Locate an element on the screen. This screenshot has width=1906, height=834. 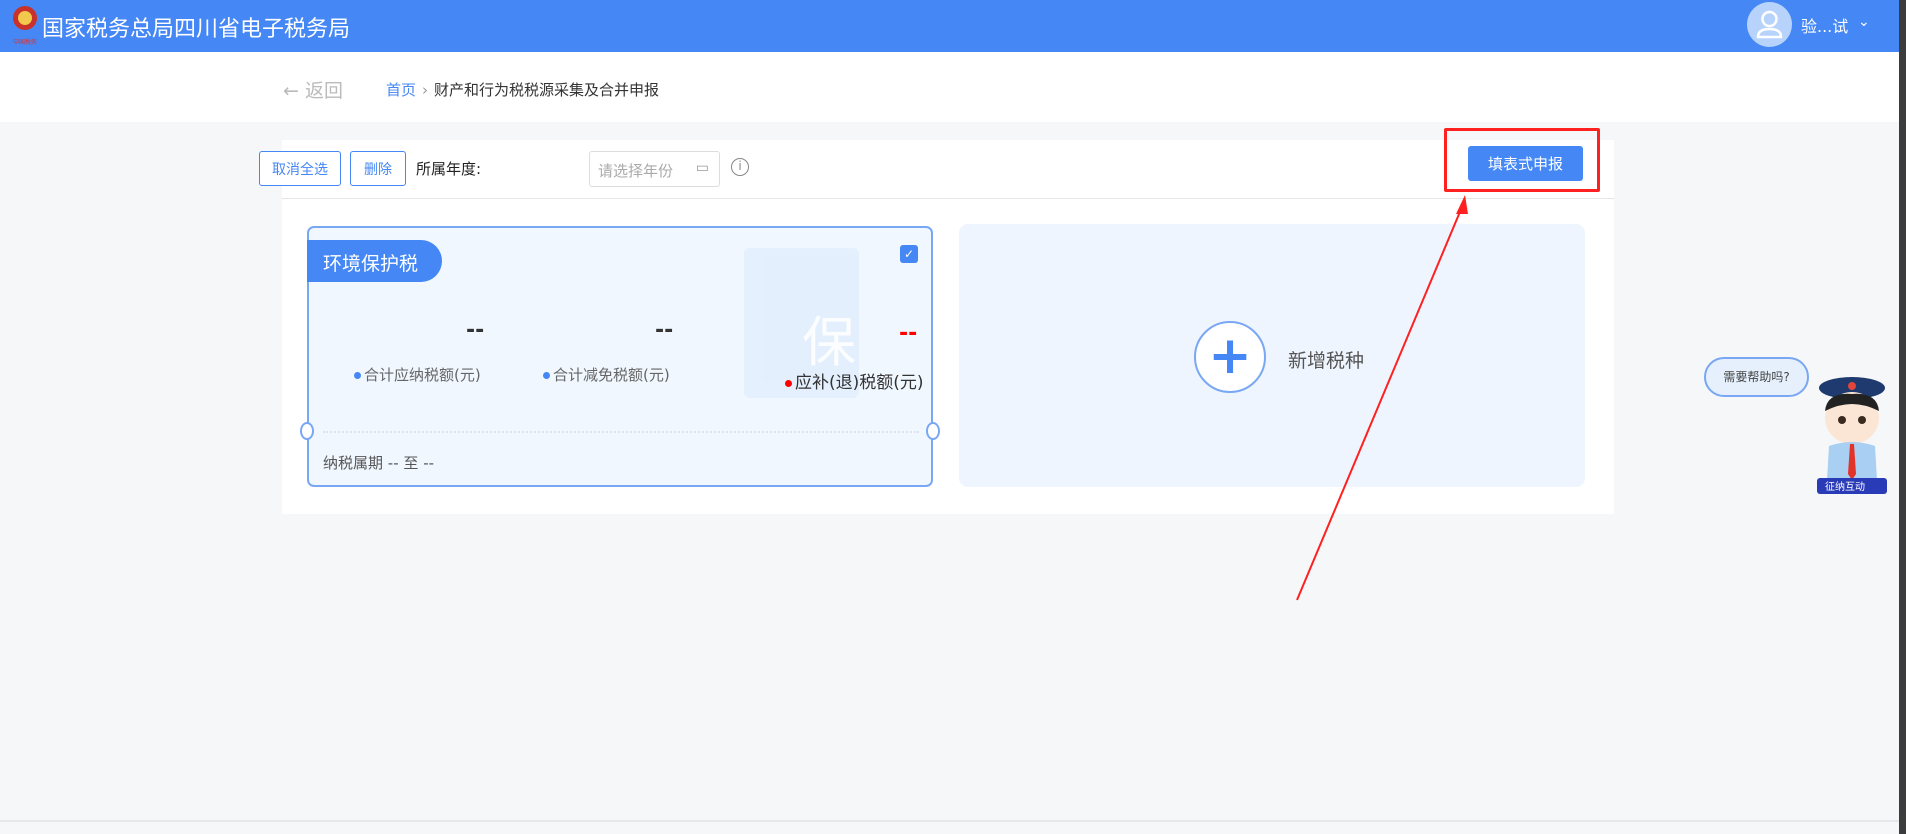
bottom-divider is located at coordinates (949, 821).